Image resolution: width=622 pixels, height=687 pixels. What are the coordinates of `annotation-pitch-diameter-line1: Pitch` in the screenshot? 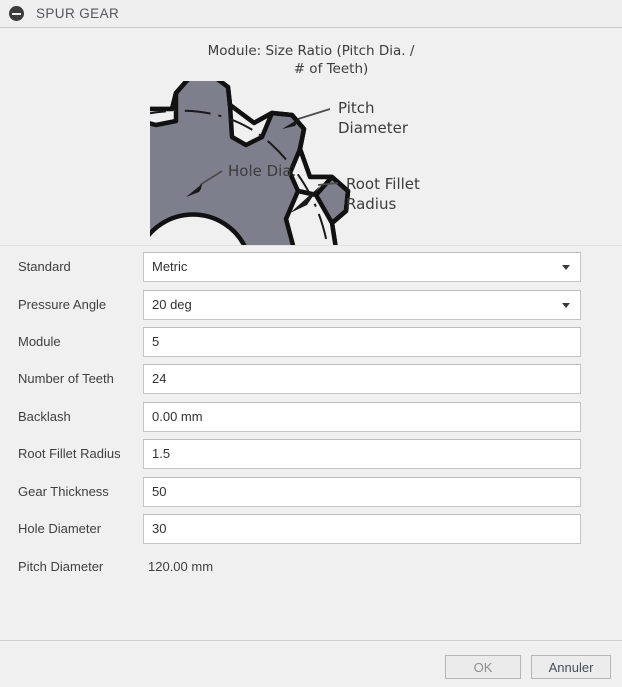 It's located at (356, 108).